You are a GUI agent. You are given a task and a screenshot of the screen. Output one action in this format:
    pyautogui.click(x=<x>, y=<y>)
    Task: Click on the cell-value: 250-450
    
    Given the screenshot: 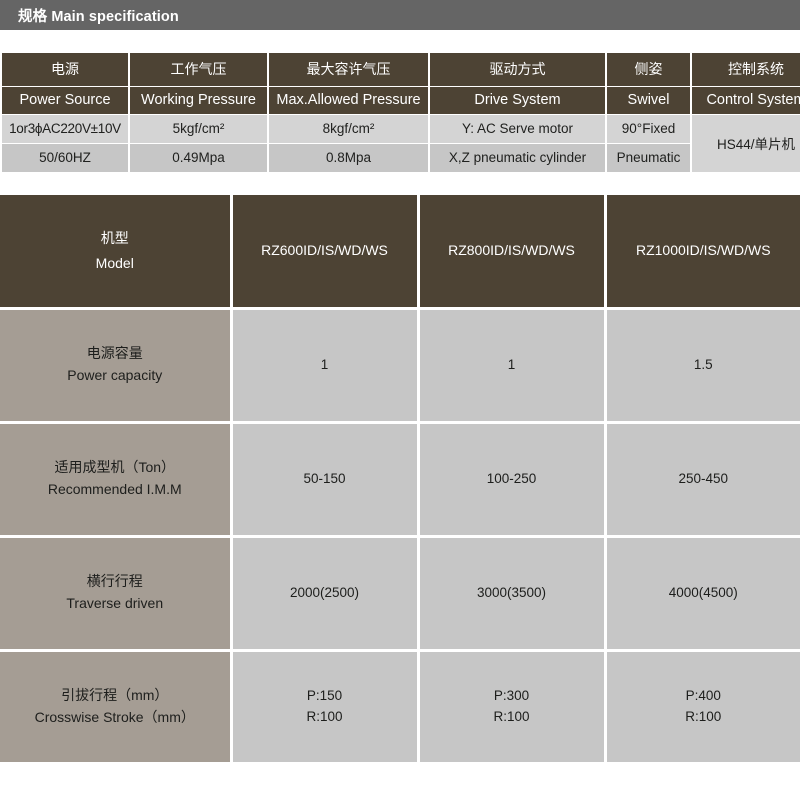 What is the action you would take?
    pyautogui.click(x=703, y=478)
    